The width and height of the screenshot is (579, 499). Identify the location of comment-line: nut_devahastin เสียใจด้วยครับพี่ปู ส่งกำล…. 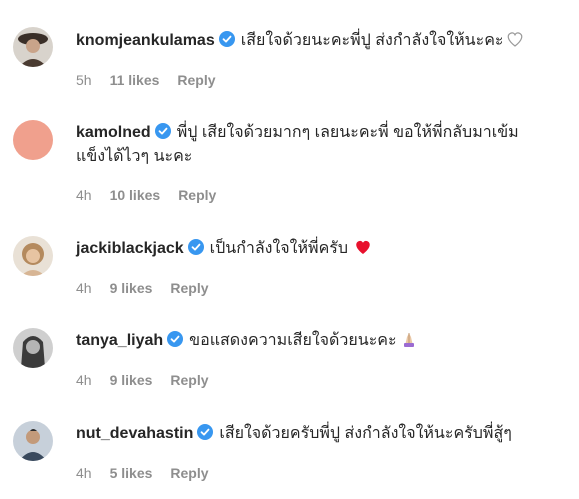
(317, 434).